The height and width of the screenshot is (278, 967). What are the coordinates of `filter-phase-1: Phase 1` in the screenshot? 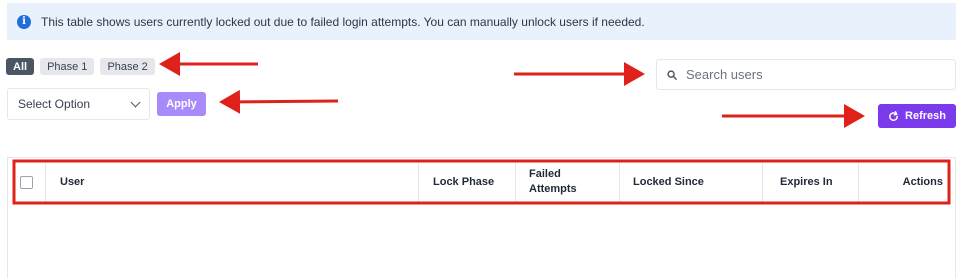 It's located at (67, 66).